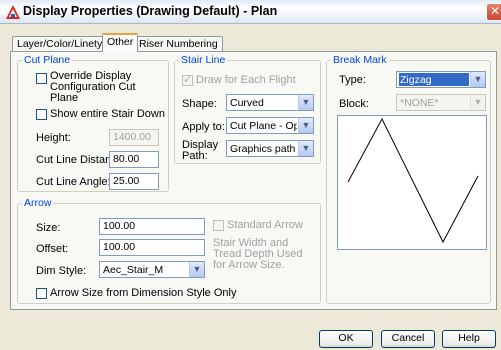 The width and height of the screenshot is (501, 350). Describe the element at coordinates (354, 104) in the screenshot. I see `block-label: Block:` at that location.